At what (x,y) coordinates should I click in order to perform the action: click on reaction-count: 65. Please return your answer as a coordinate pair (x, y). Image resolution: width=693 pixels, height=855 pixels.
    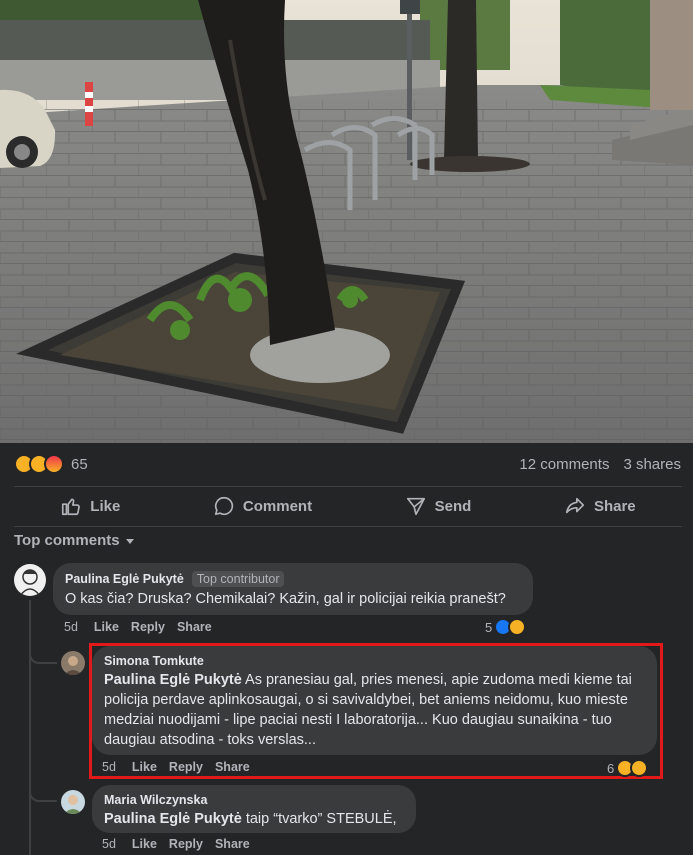
    Looking at the image, I should click on (79, 464).